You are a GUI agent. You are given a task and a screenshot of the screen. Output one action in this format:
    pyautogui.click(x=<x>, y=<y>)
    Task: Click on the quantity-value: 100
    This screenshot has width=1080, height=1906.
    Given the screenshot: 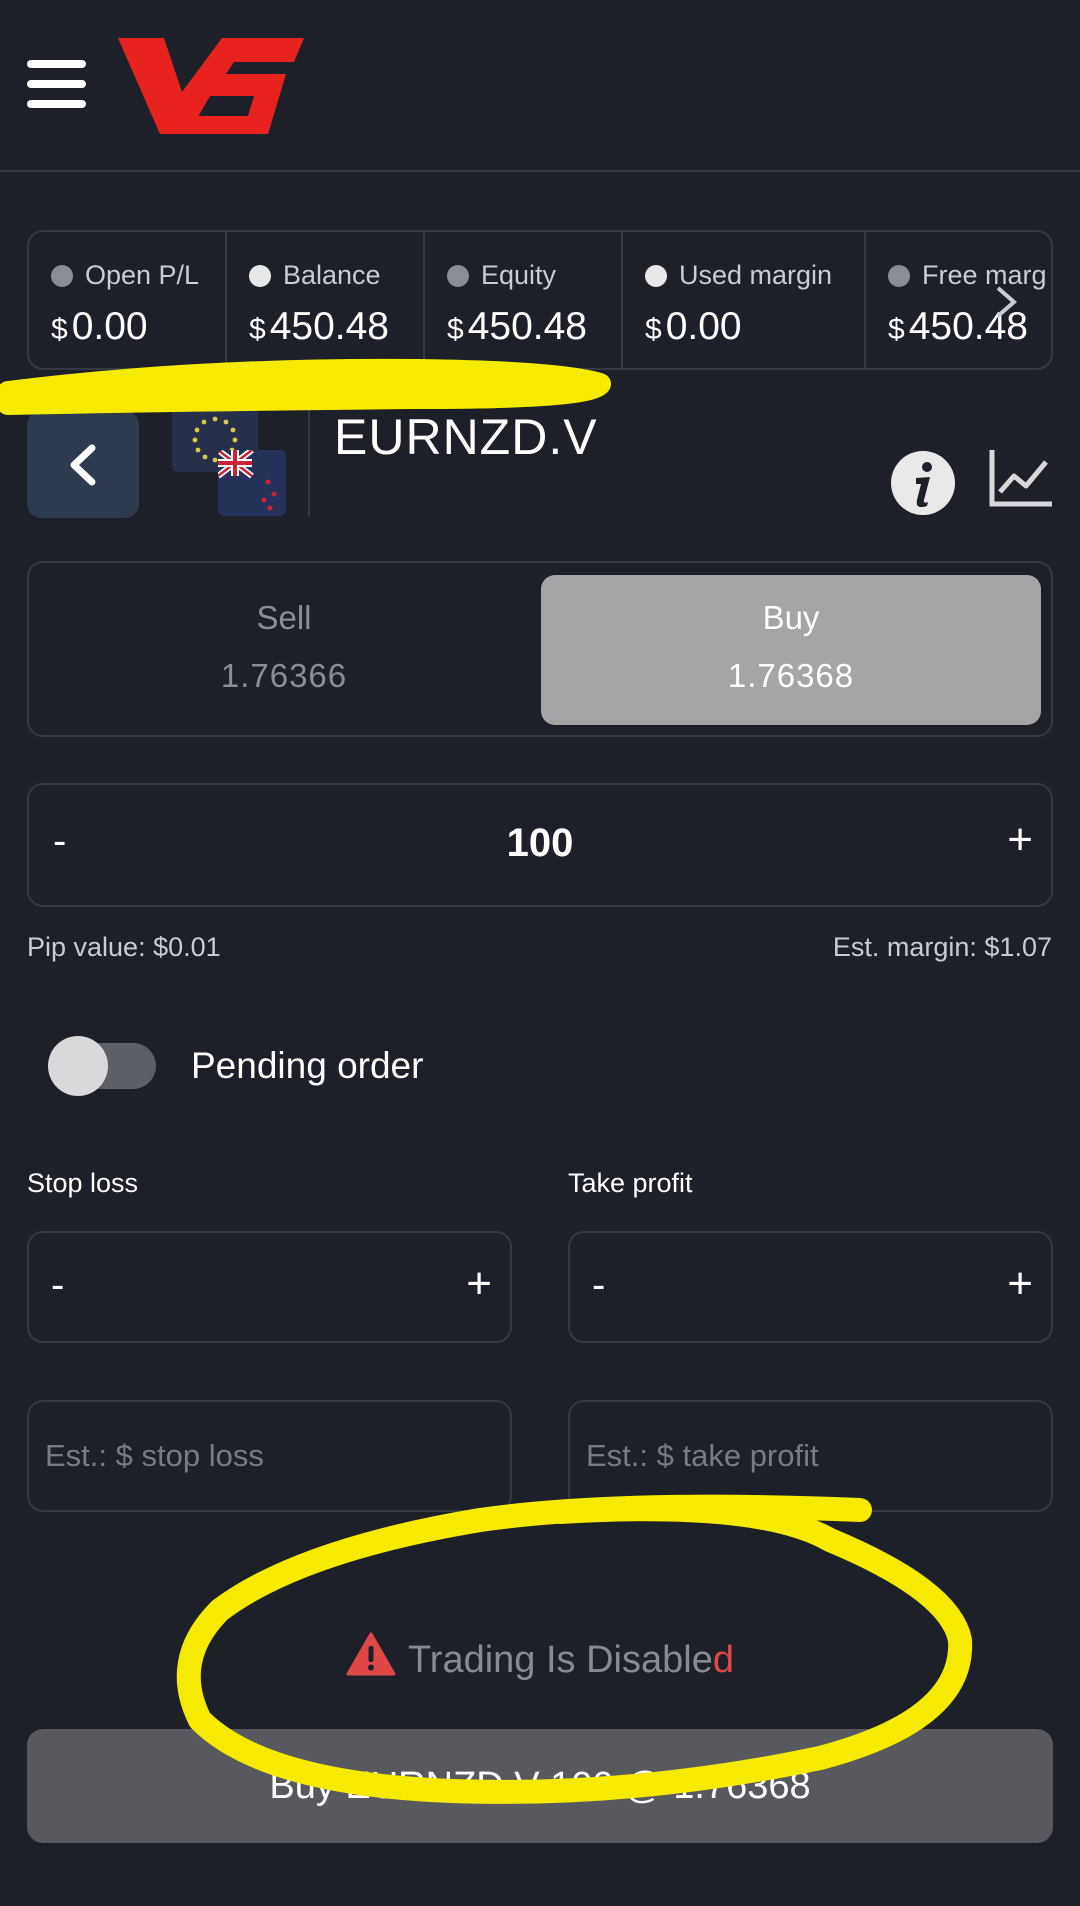 What is the action you would take?
    pyautogui.click(x=540, y=843)
    